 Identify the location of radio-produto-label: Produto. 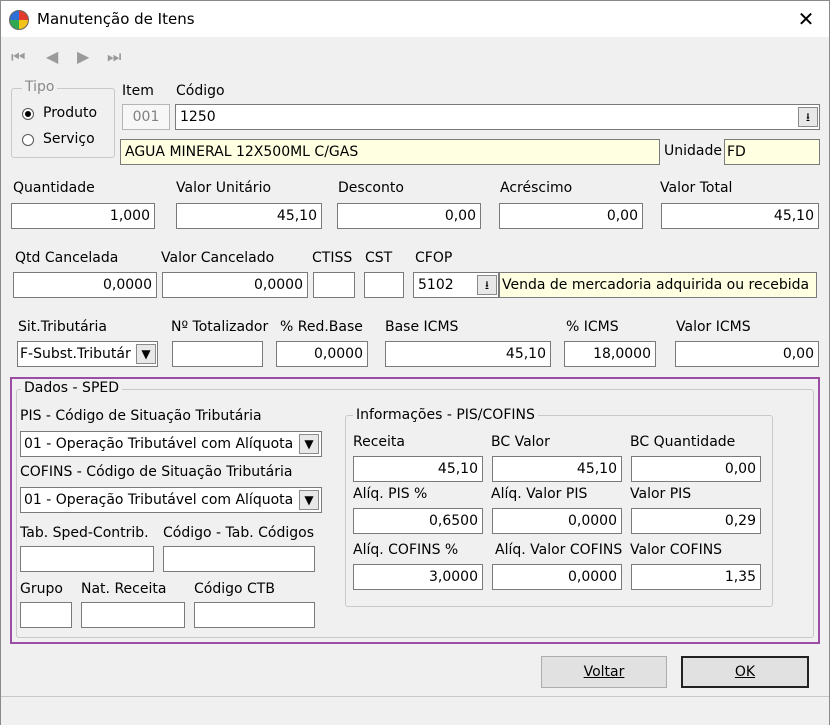
(70, 113).